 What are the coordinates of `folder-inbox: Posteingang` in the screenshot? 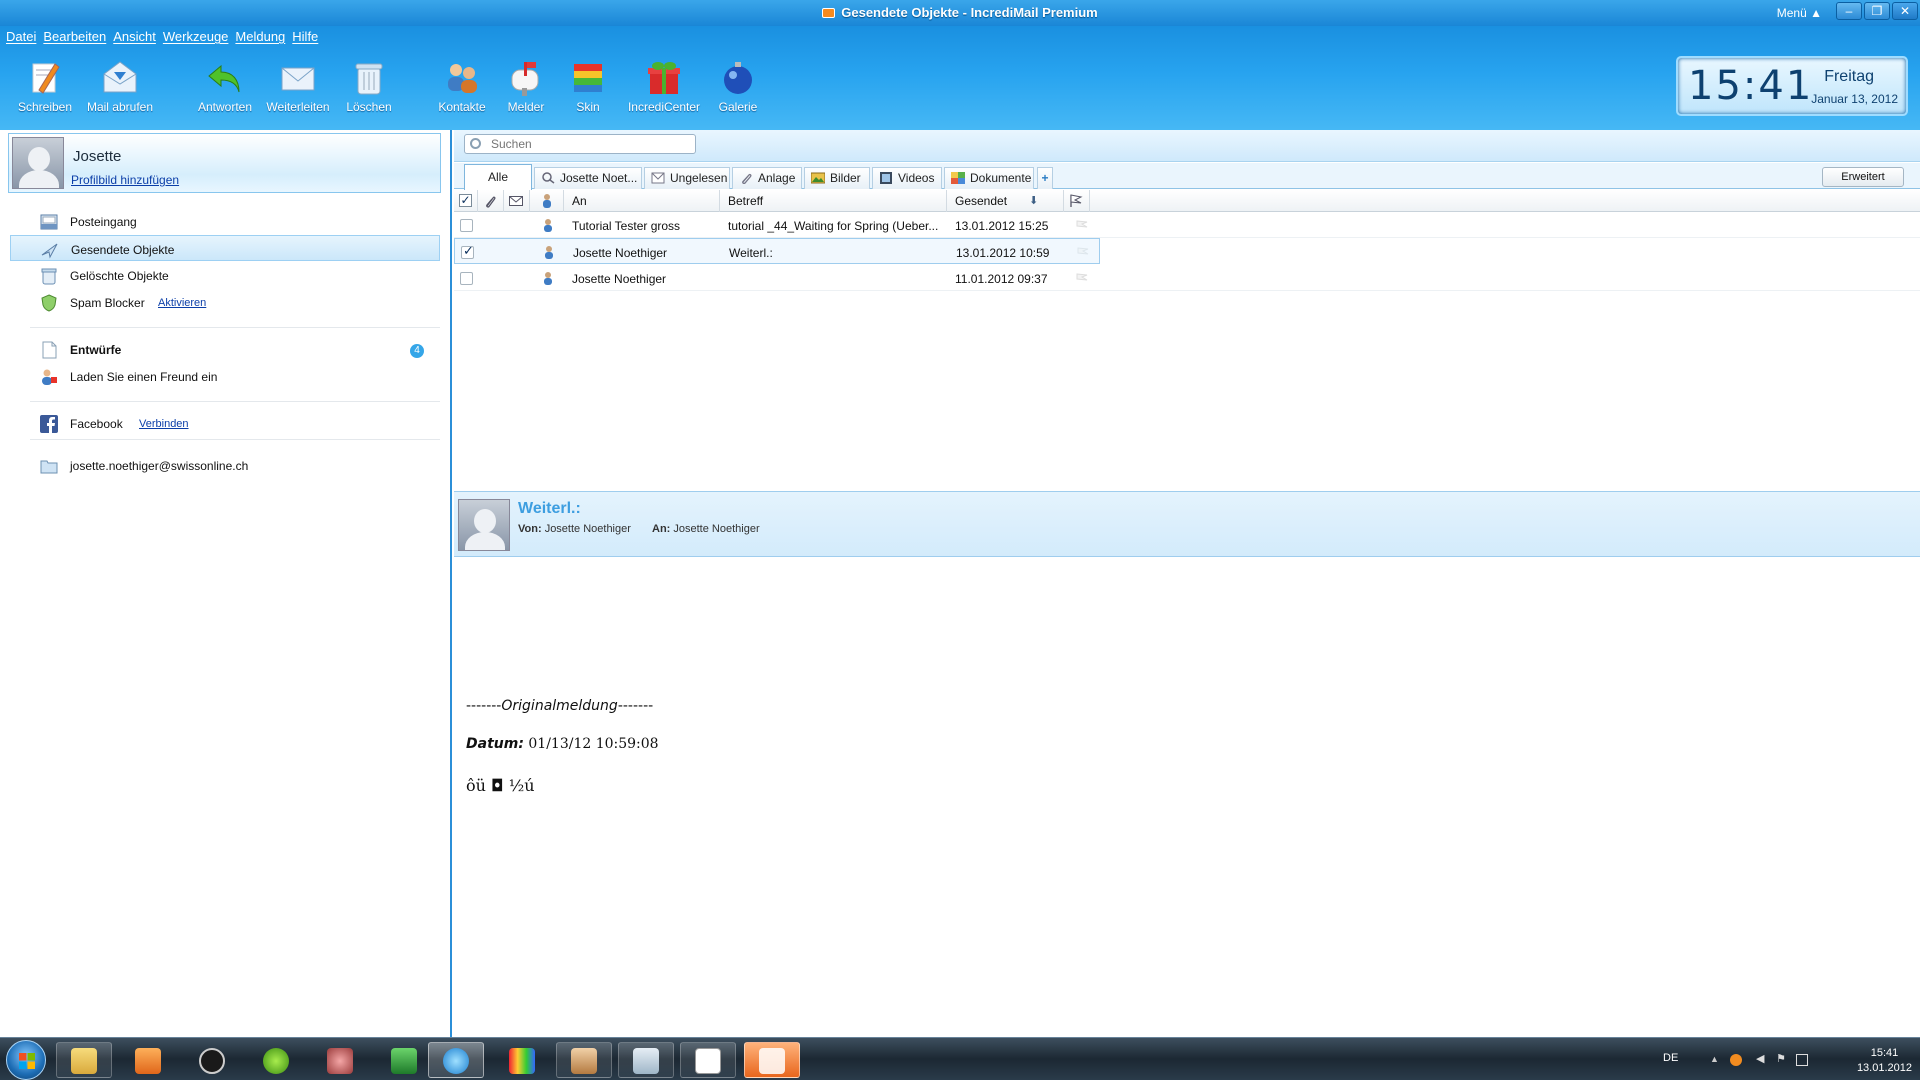 It's located at (225, 221).